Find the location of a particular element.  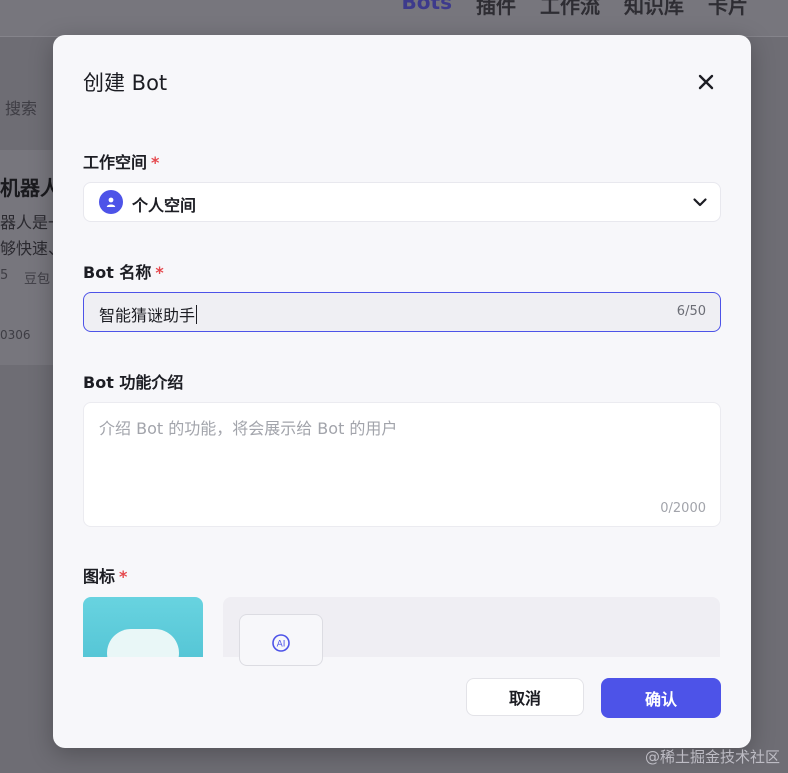

top-nav: Bots 插件 工作流 知识库 卡片 is located at coordinates (575, 9).